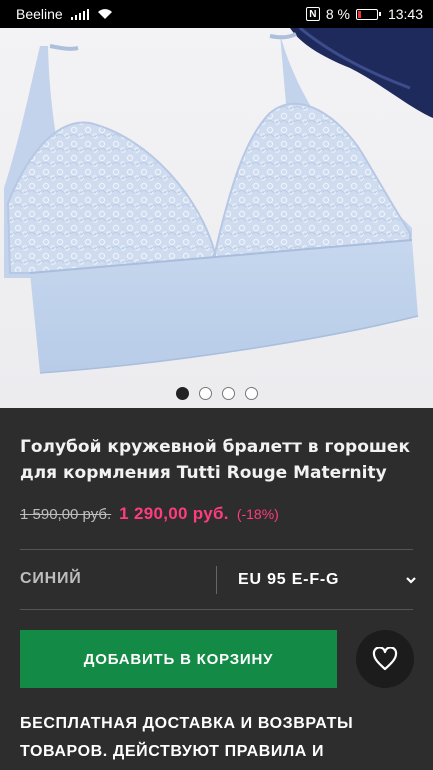 This screenshot has height=770, width=433. Describe the element at coordinates (411, 580) in the screenshot. I see `chevron-down-icon` at that location.